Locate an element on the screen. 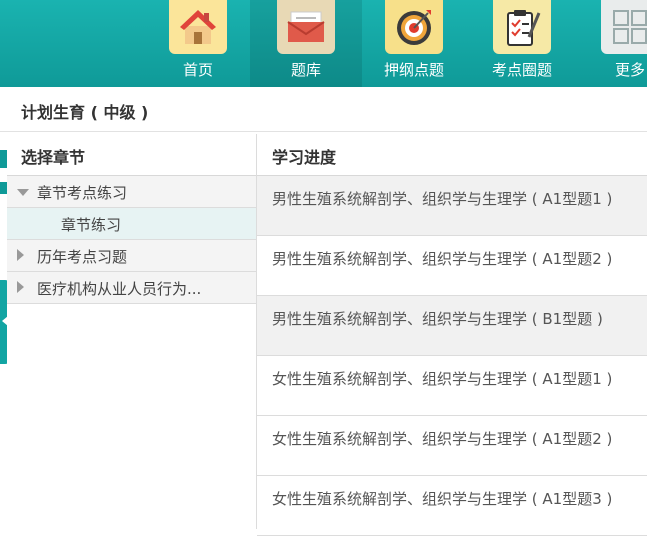 The height and width of the screenshot is (536, 647). nav-item-exam-focus: 考点圈题 is located at coordinates (522, 43).